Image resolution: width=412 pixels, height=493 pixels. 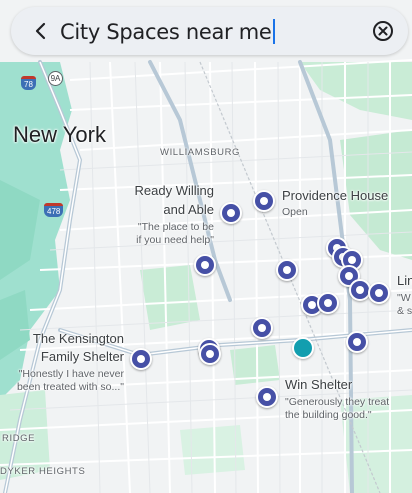 I want to click on place-review: "Generously they treat, so click(x=337, y=402).